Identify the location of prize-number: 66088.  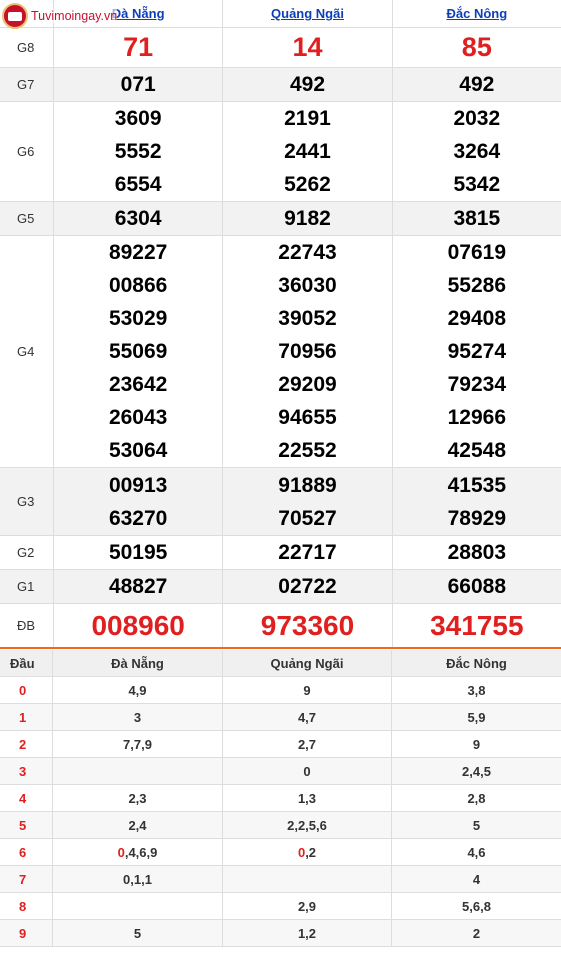
(477, 586).